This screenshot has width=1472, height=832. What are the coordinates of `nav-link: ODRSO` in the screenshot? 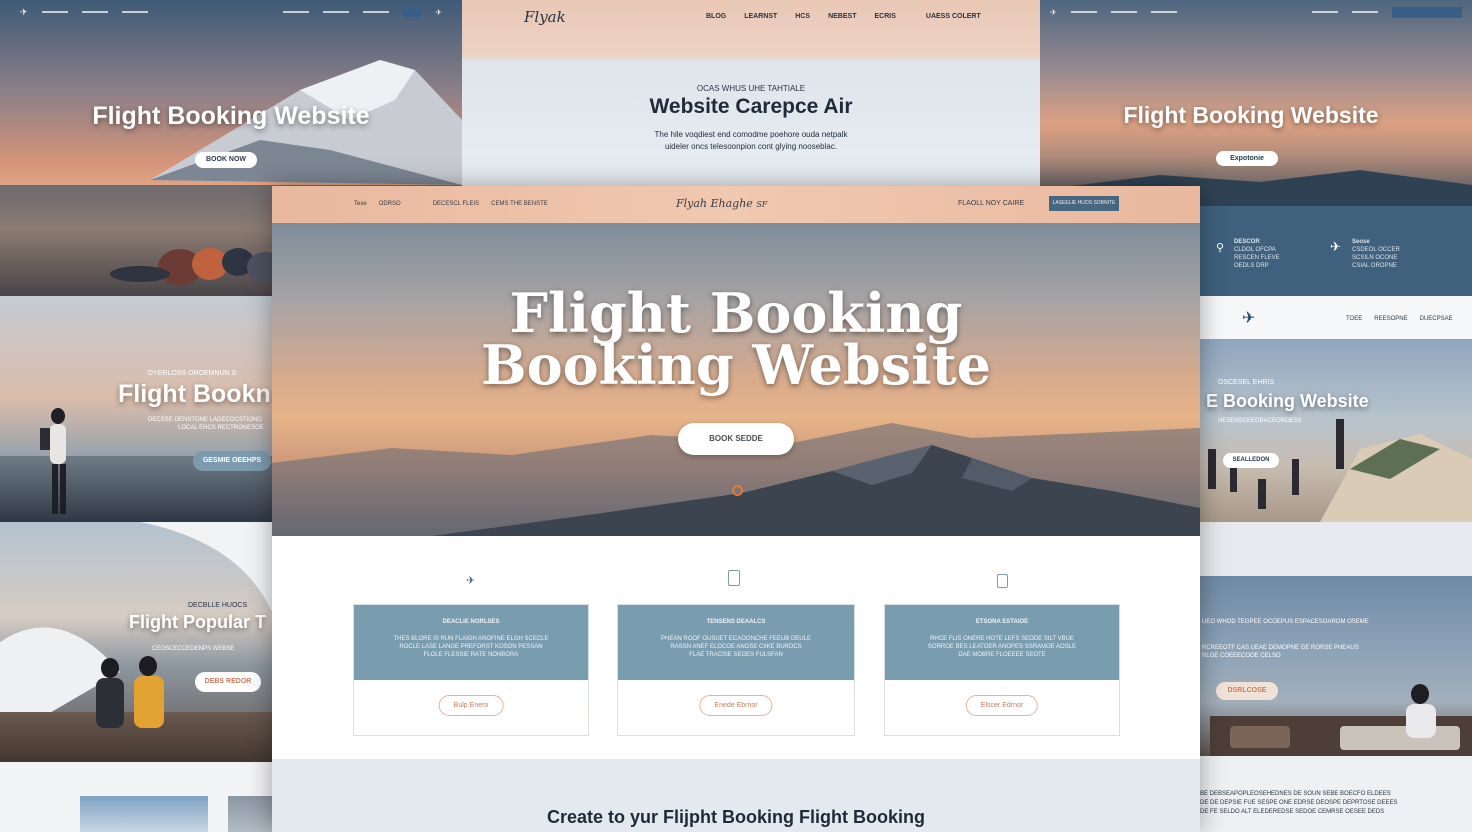 It's located at (390, 204).